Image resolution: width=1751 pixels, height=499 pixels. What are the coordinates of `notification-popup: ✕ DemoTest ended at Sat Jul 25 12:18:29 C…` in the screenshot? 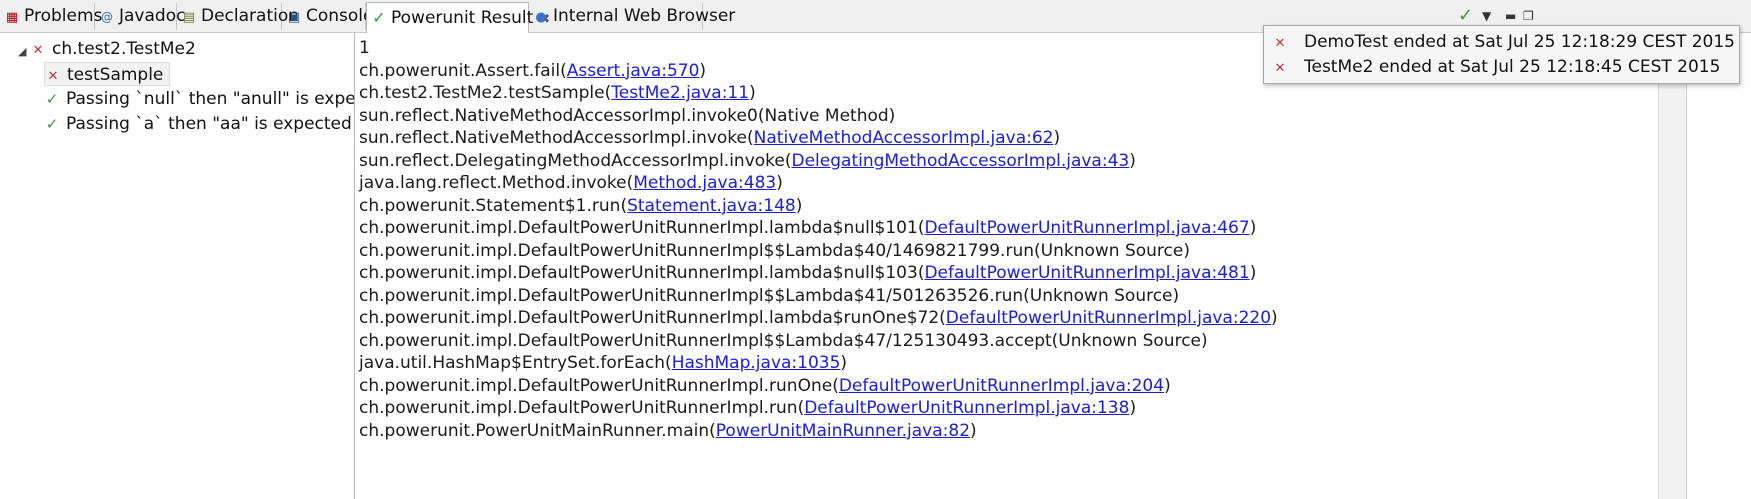 It's located at (1501, 54).